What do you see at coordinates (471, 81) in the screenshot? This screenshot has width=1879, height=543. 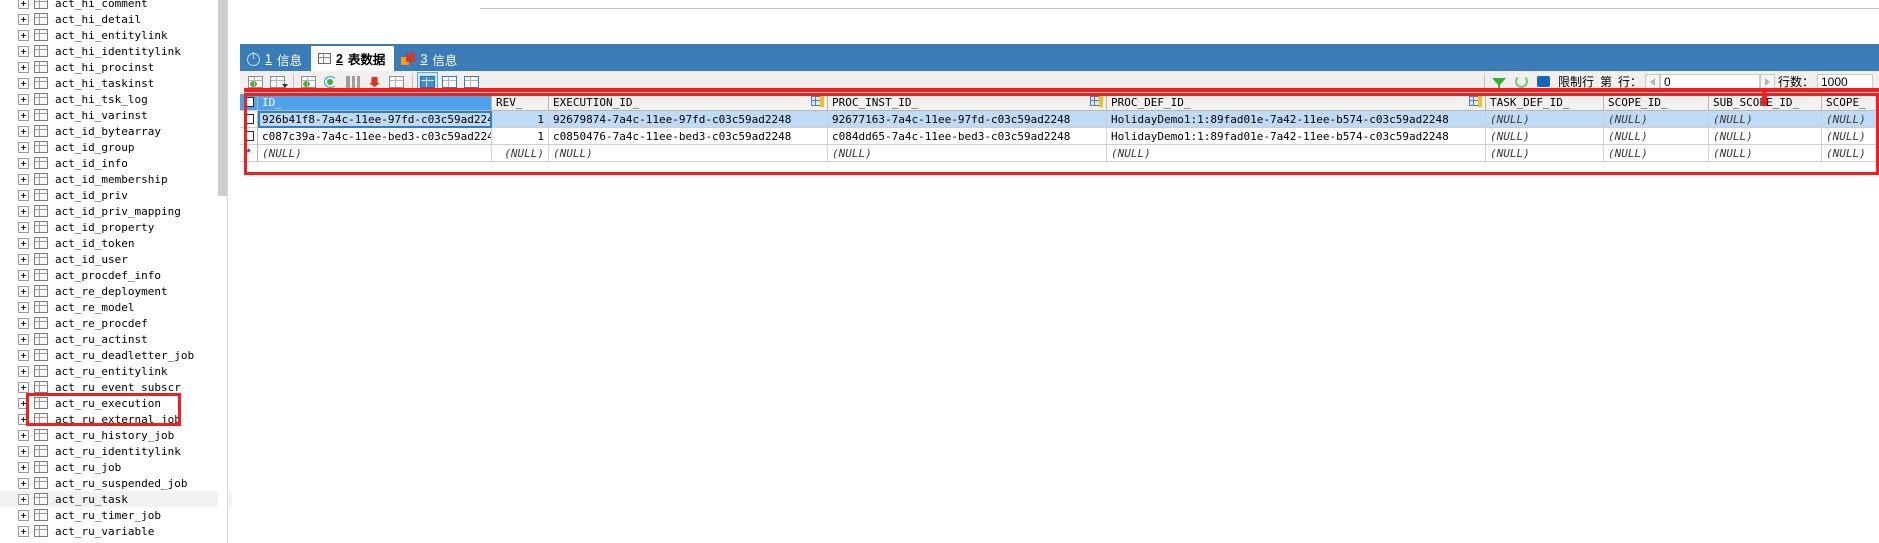 I see `text-view-button` at bounding box center [471, 81].